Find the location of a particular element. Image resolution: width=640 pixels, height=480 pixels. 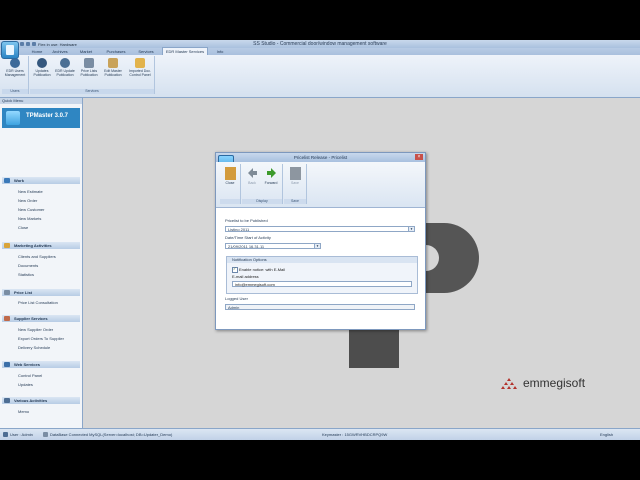

handshake-icon is located at coordinates (7, 245).